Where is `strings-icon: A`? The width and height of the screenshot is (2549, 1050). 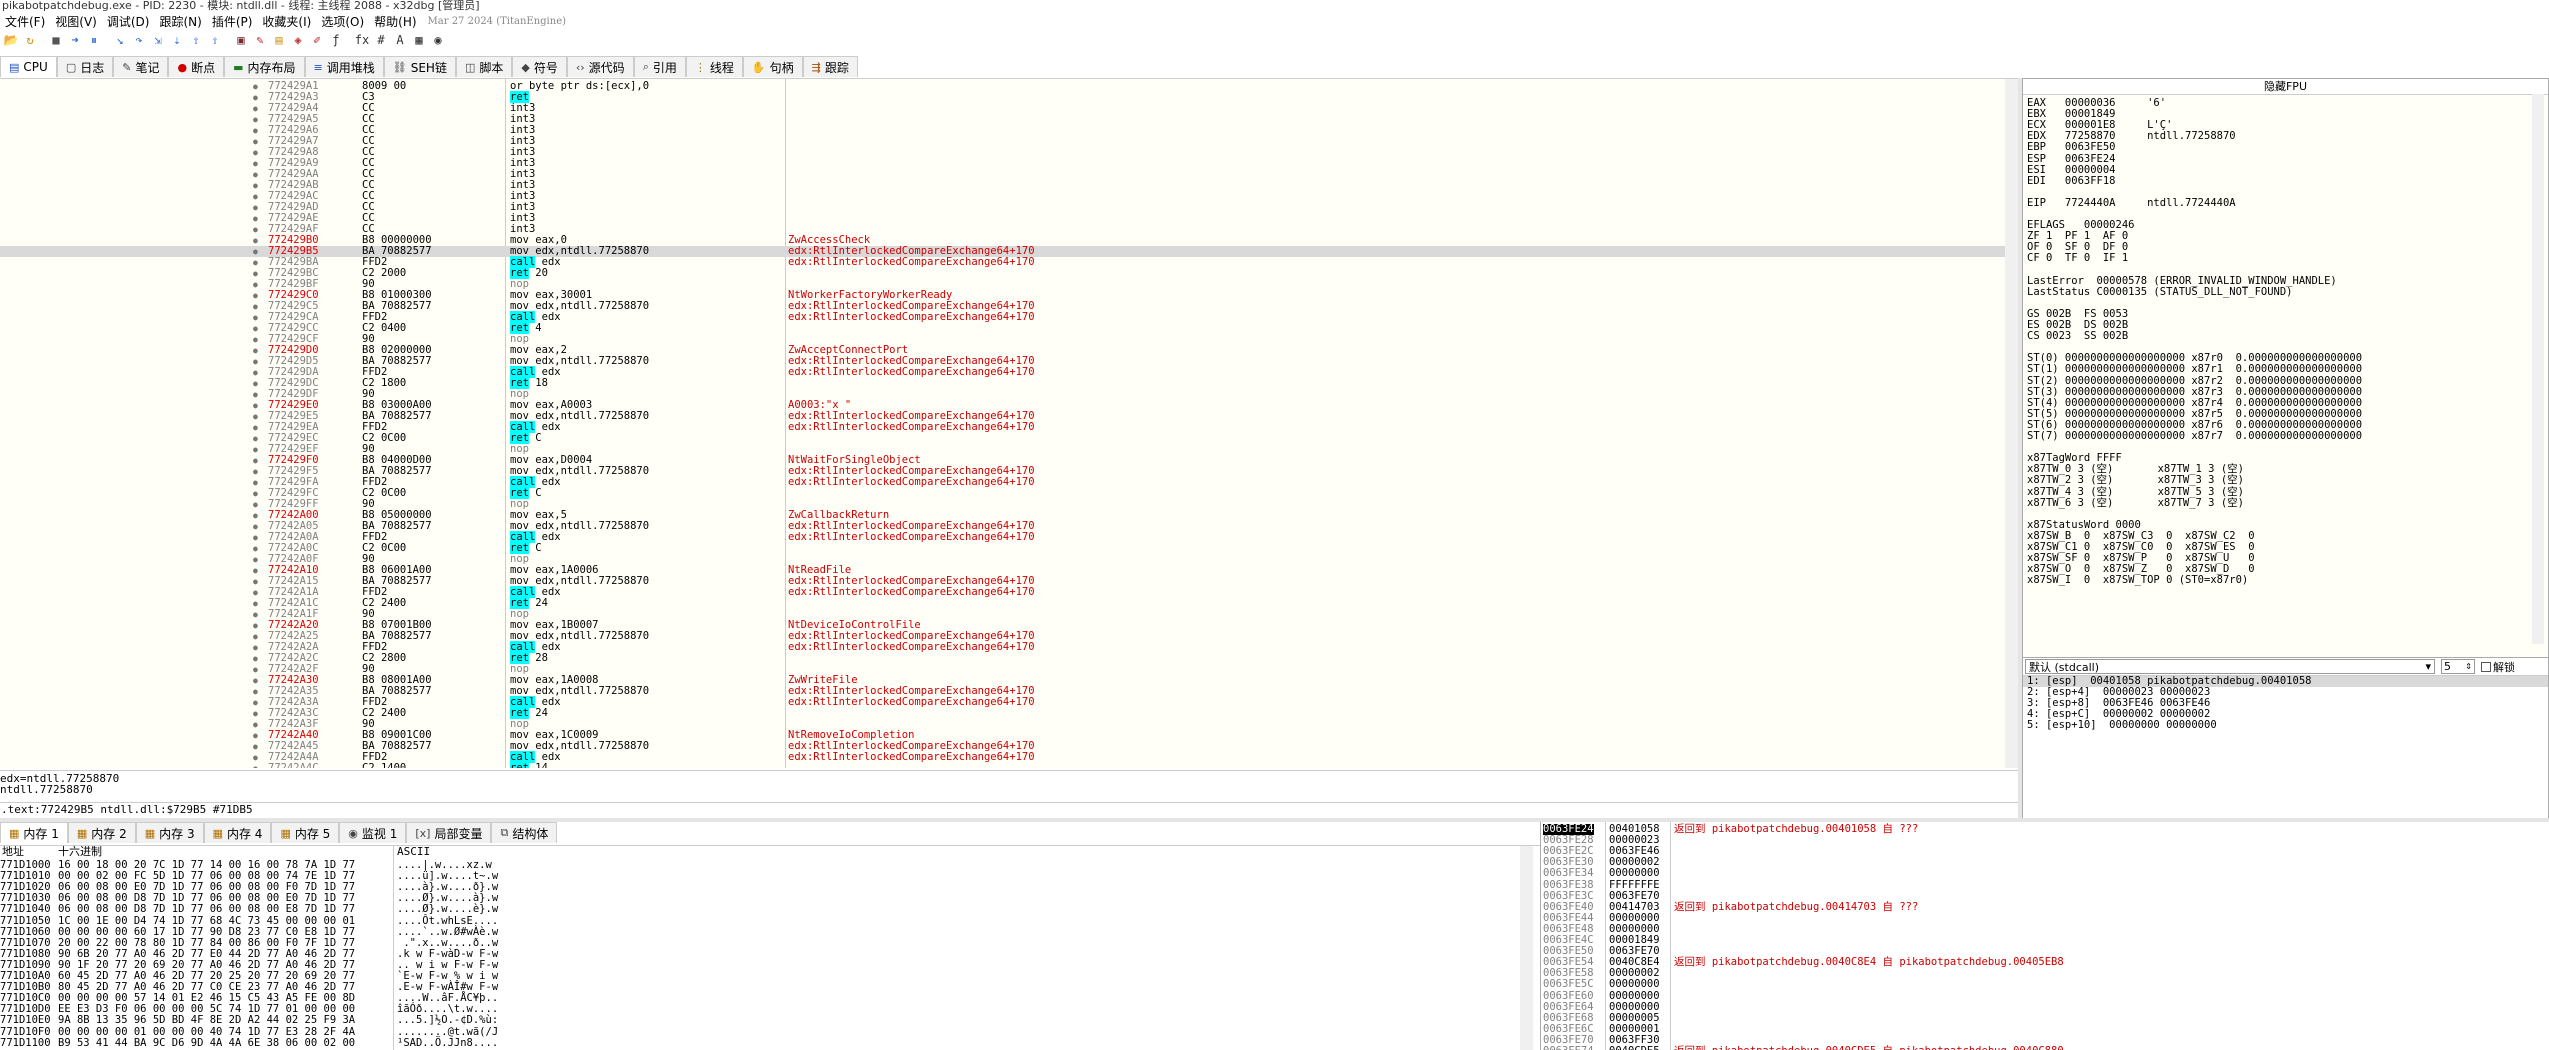 strings-icon: A is located at coordinates (400, 40).